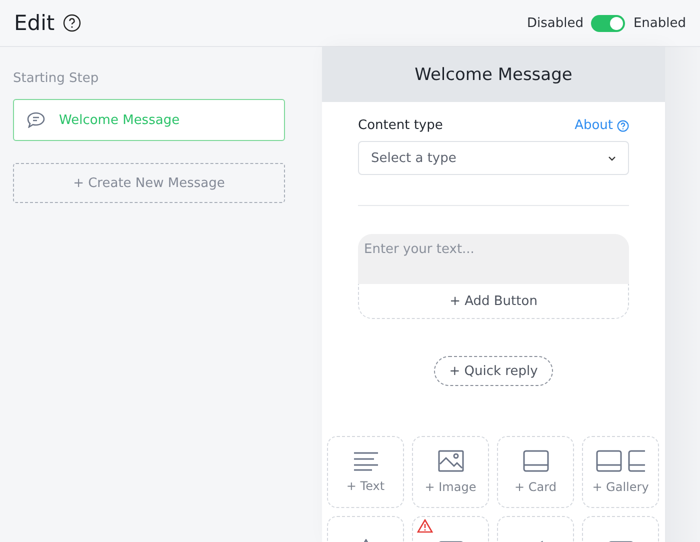 The image size is (700, 542). What do you see at coordinates (601, 125) in the screenshot?
I see `about-link: About` at bounding box center [601, 125].